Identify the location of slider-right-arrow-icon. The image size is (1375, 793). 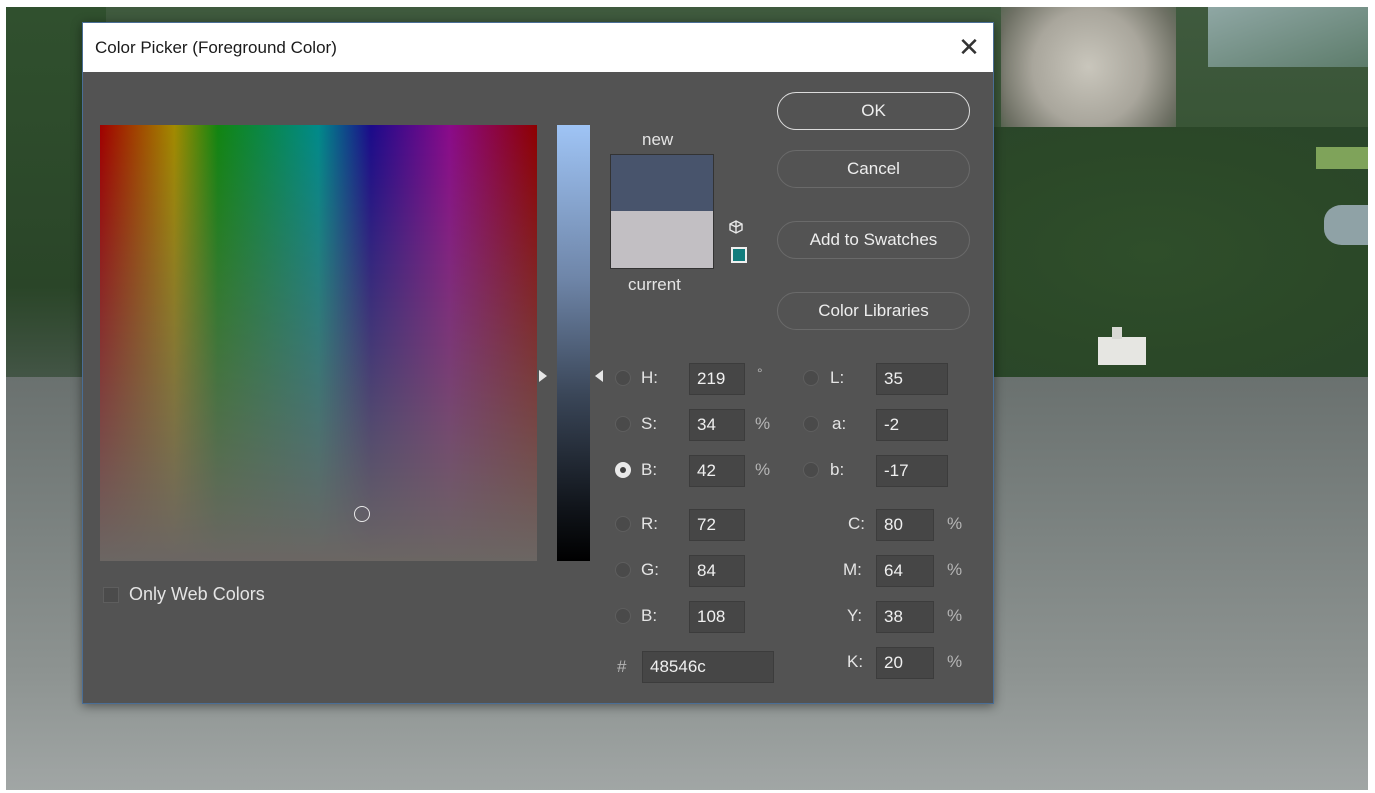
(599, 376).